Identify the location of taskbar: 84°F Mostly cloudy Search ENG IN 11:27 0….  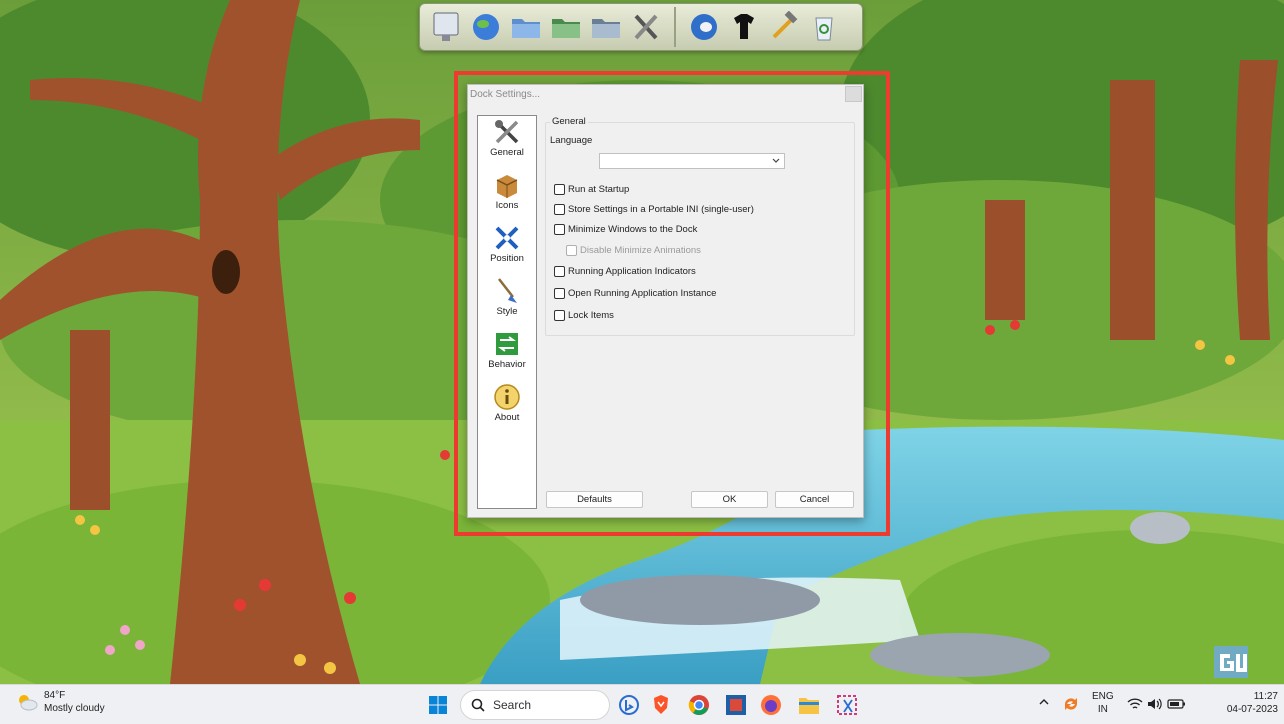
(642, 704).